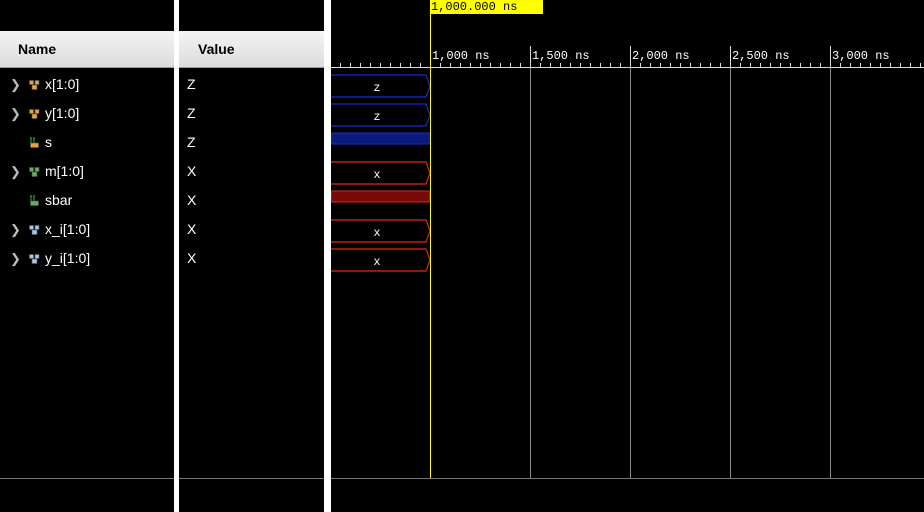 The height and width of the screenshot is (512, 924). I want to click on signal-row: ❯ y_i[1:0], so click(87, 258).